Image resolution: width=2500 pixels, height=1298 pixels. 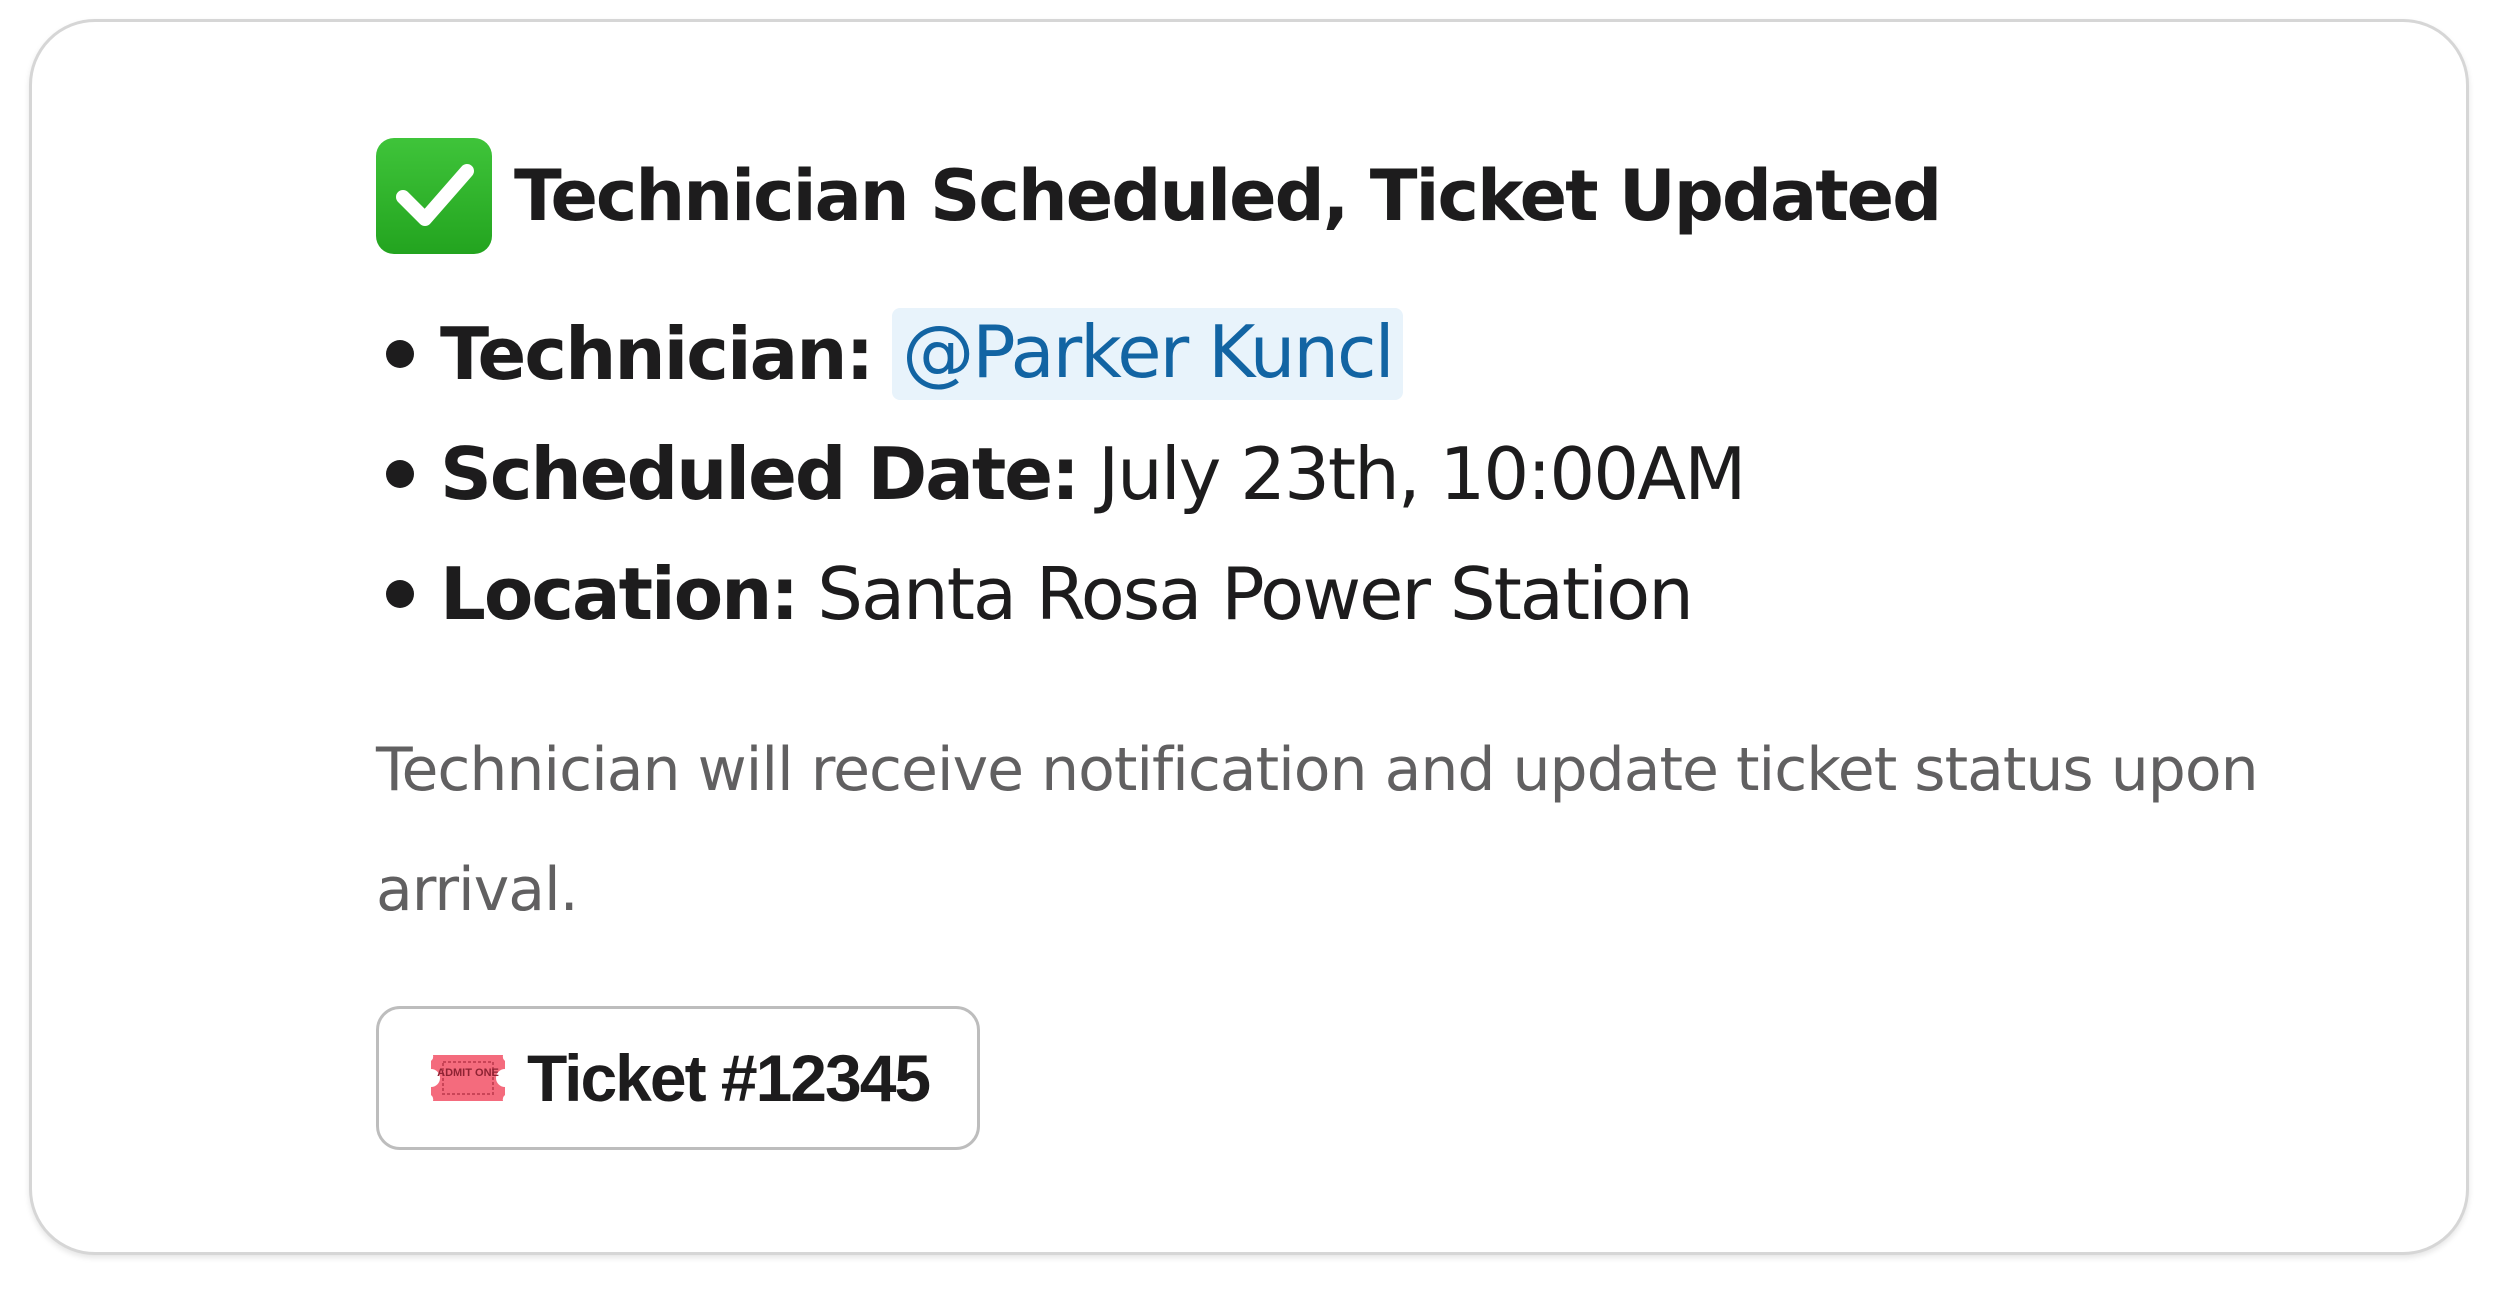 I want to click on message-title: Technician Scheduled, Ticket Updated, so click(x=1228, y=196).